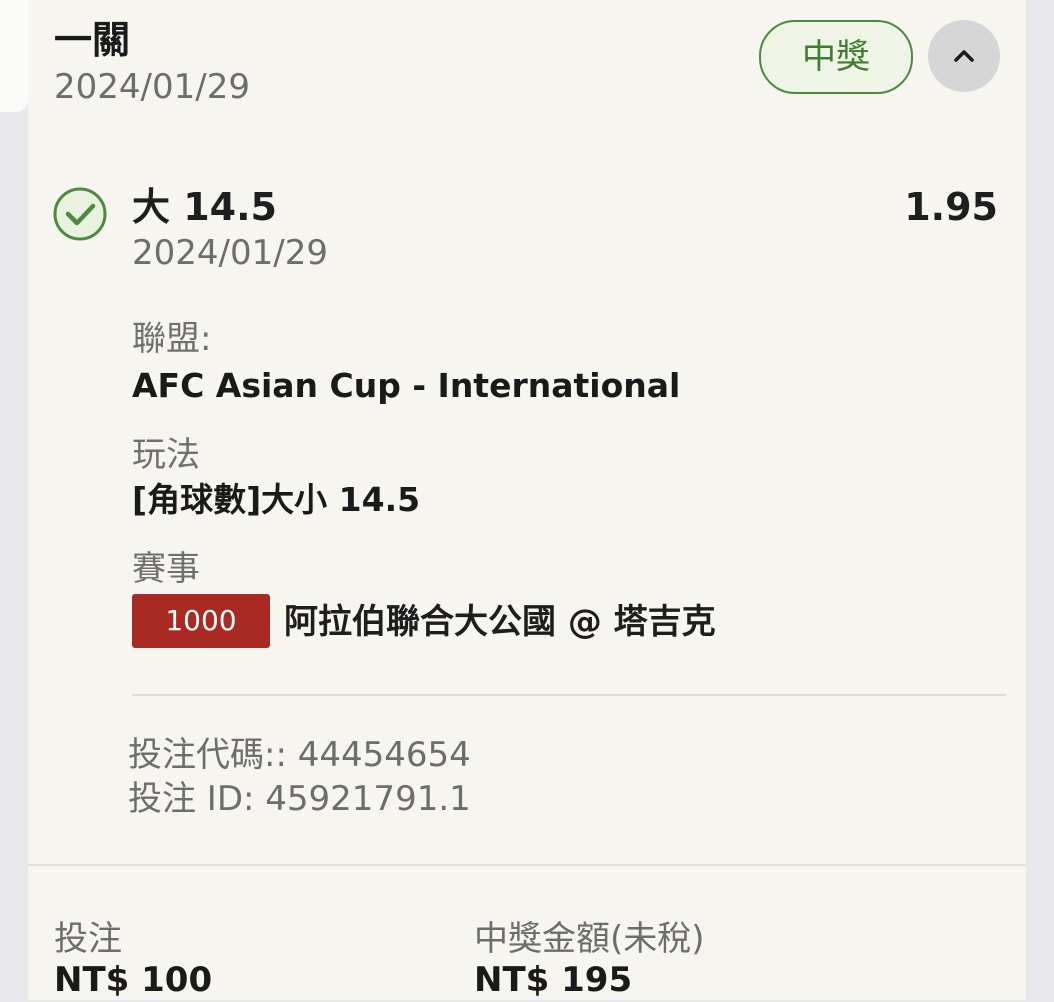 The width and height of the screenshot is (1054, 1002). I want to click on status-badge: 中獎, so click(836, 57).